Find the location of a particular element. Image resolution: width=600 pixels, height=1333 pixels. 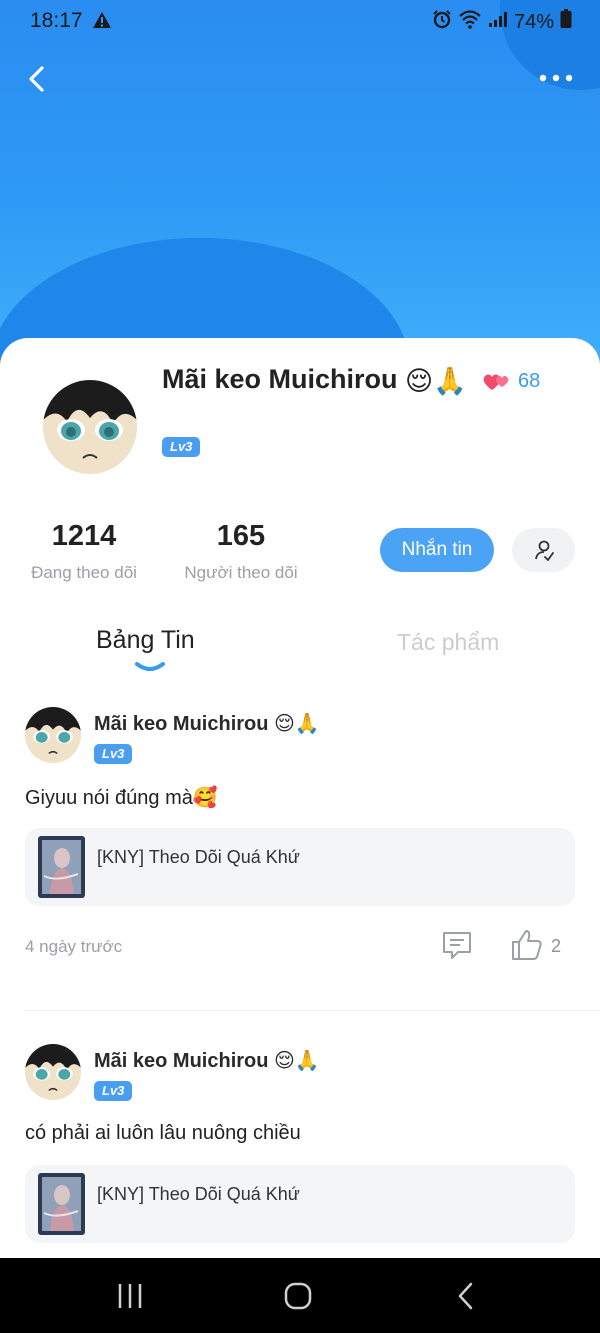

signal-icon is located at coordinates (498, 22).